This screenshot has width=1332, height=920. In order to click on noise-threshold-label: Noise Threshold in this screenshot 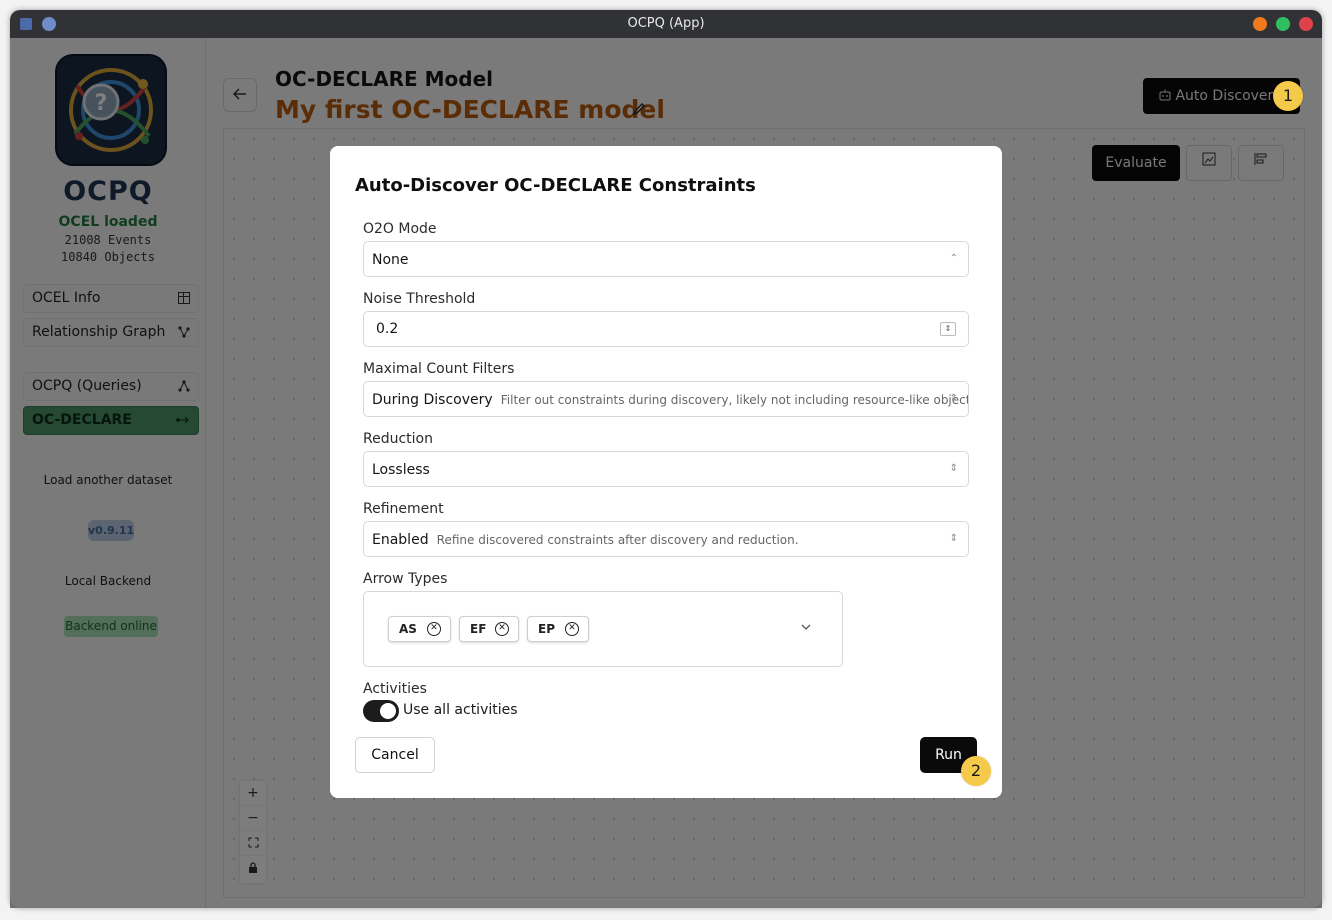, I will do `click(419, 299)`.